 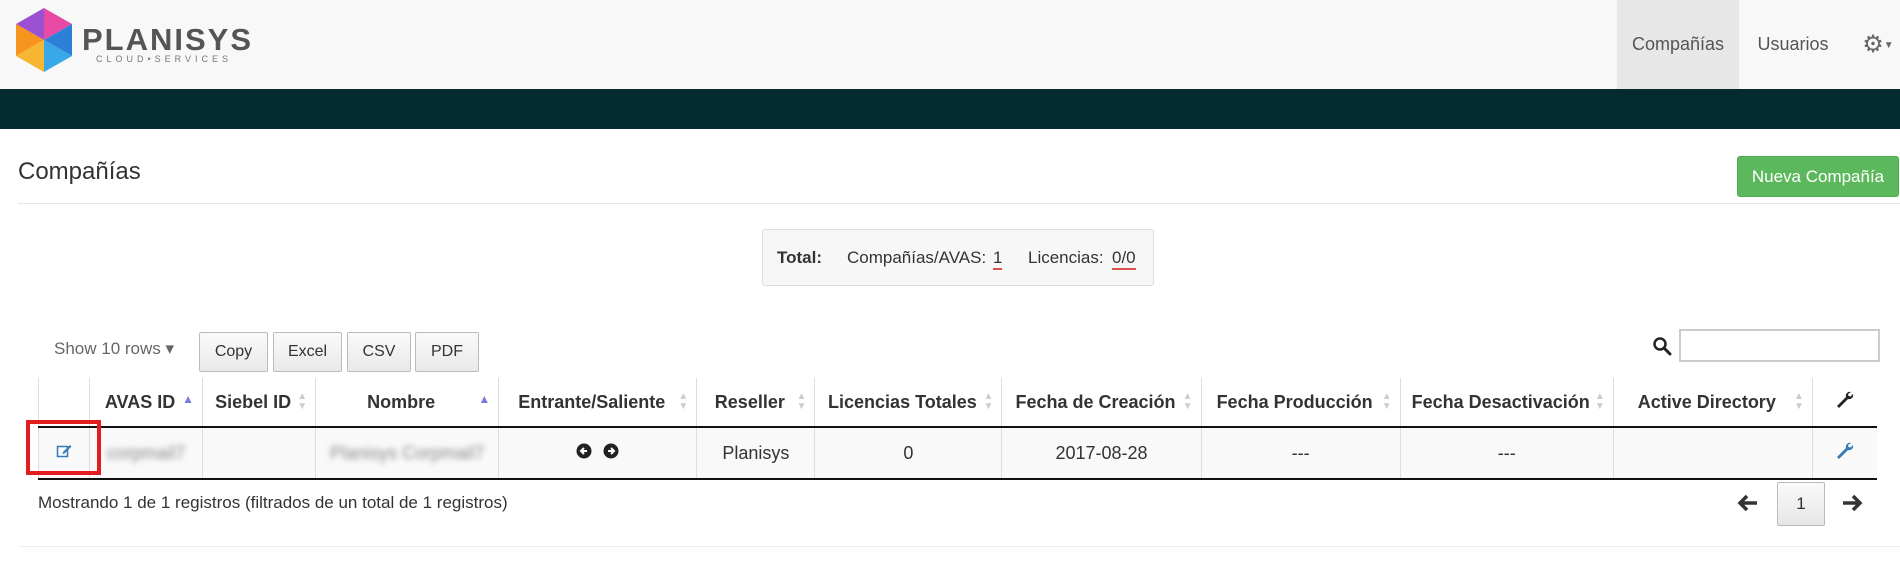 I want to click on col-header-active-directory: Active Directory ▲ ▼, so click(x=1712, y=403).